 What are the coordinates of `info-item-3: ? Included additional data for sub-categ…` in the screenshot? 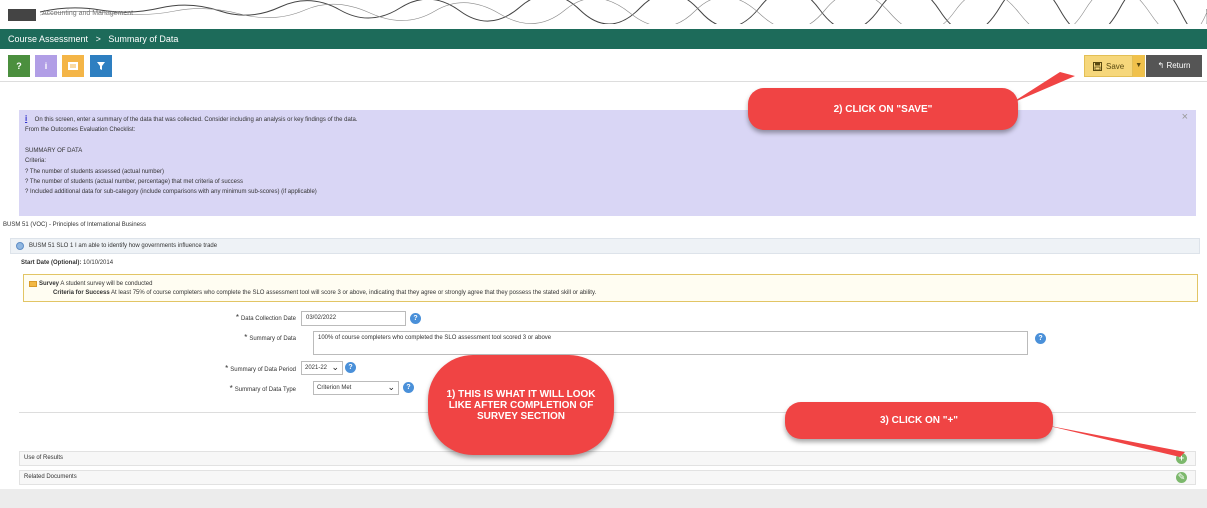 It's located at (171, 192).